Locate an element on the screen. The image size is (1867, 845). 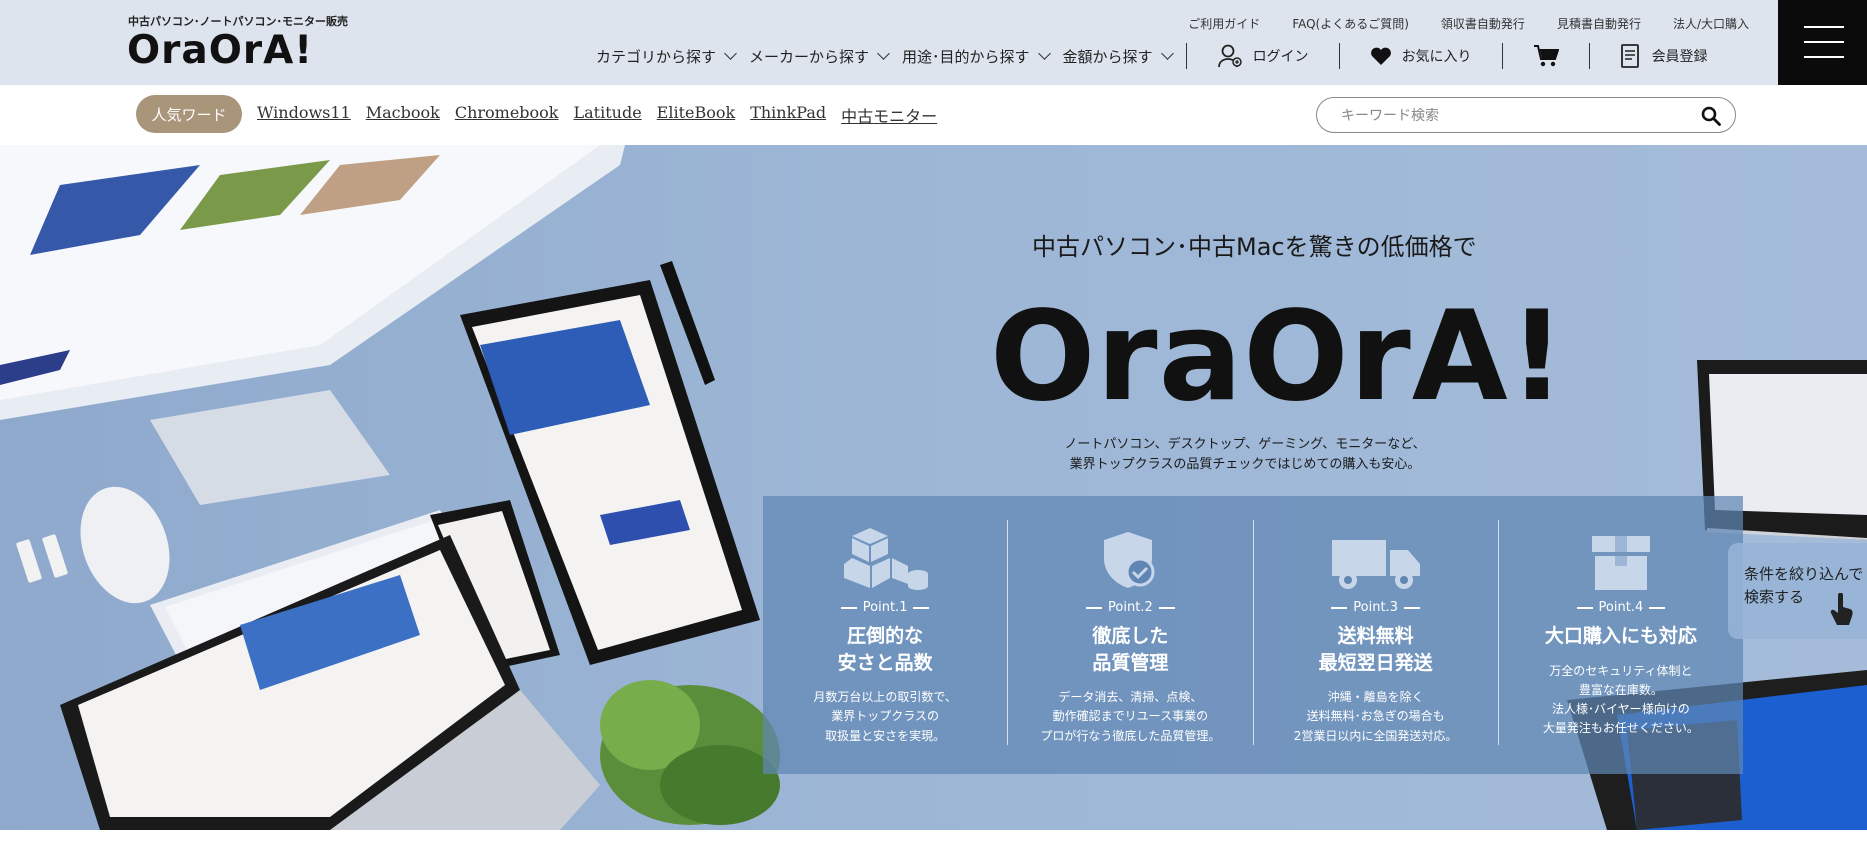
util-link-receipt: 領収書自動発行 is located at coordinates (1483, 23).